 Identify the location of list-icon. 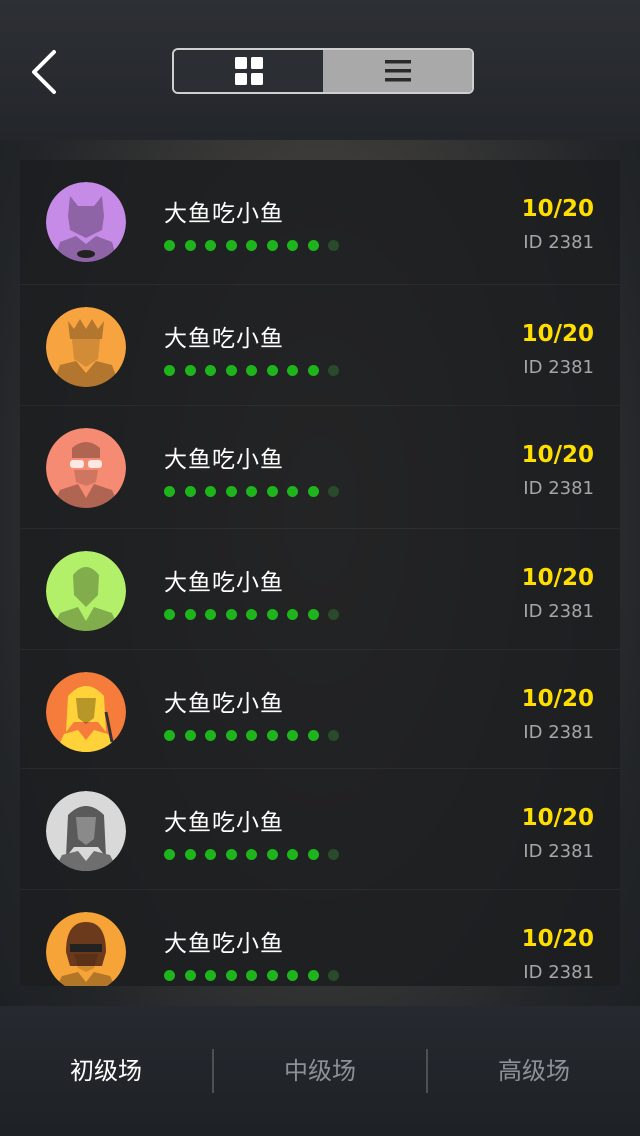
(397, 71).